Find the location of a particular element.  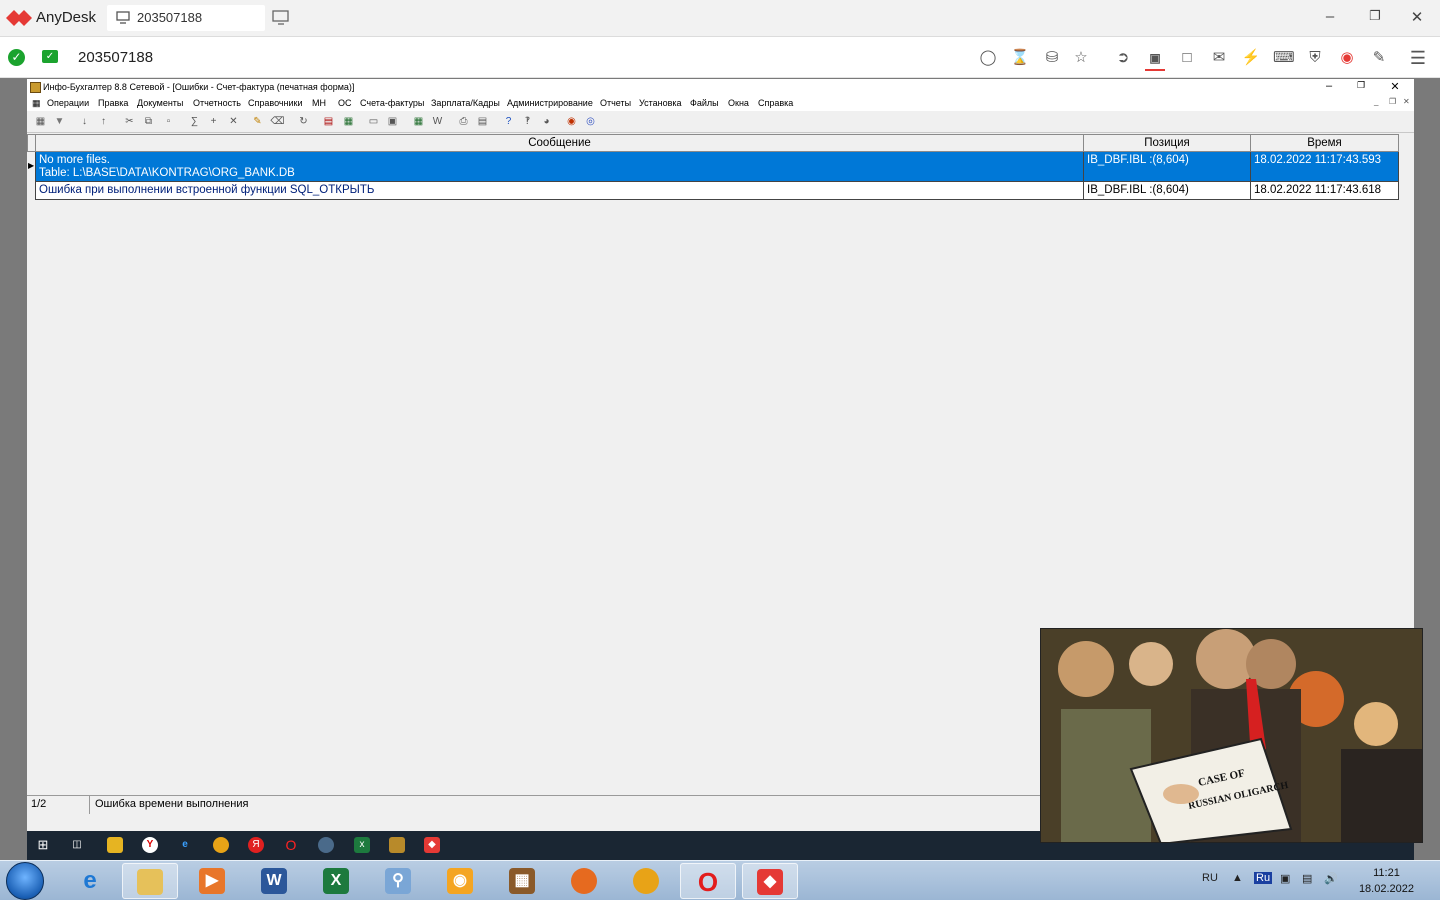

menu-reports: Отчеты is located at coordinates (615, 103).